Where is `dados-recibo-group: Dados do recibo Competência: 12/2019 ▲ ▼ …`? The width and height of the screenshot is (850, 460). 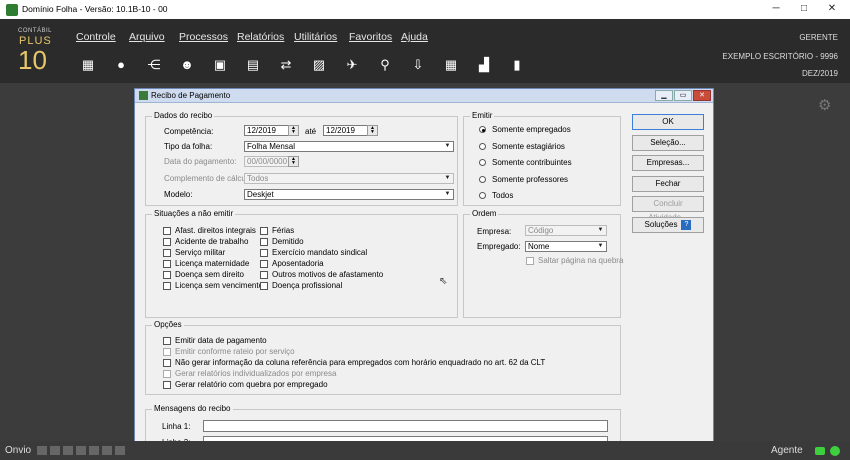 dados-recibo-group: Dados do recibo Competência: 12/2019 ▲ ▼ … is located at coordinates (301, 158).